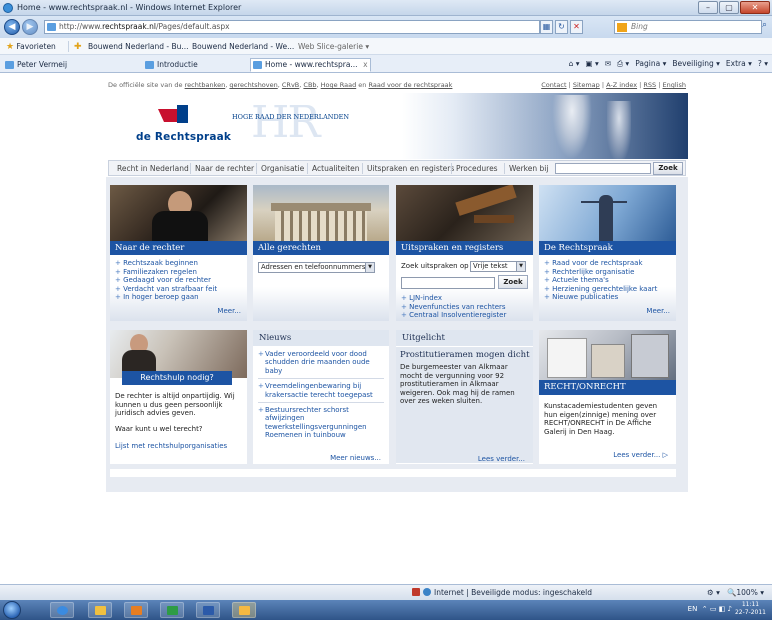  What do you see at coordinates (600, 272) in the screenshot?
I see `link-rechterlijke-organisatie: Rechterlijke organisatie` at bounding box center [600, 272].